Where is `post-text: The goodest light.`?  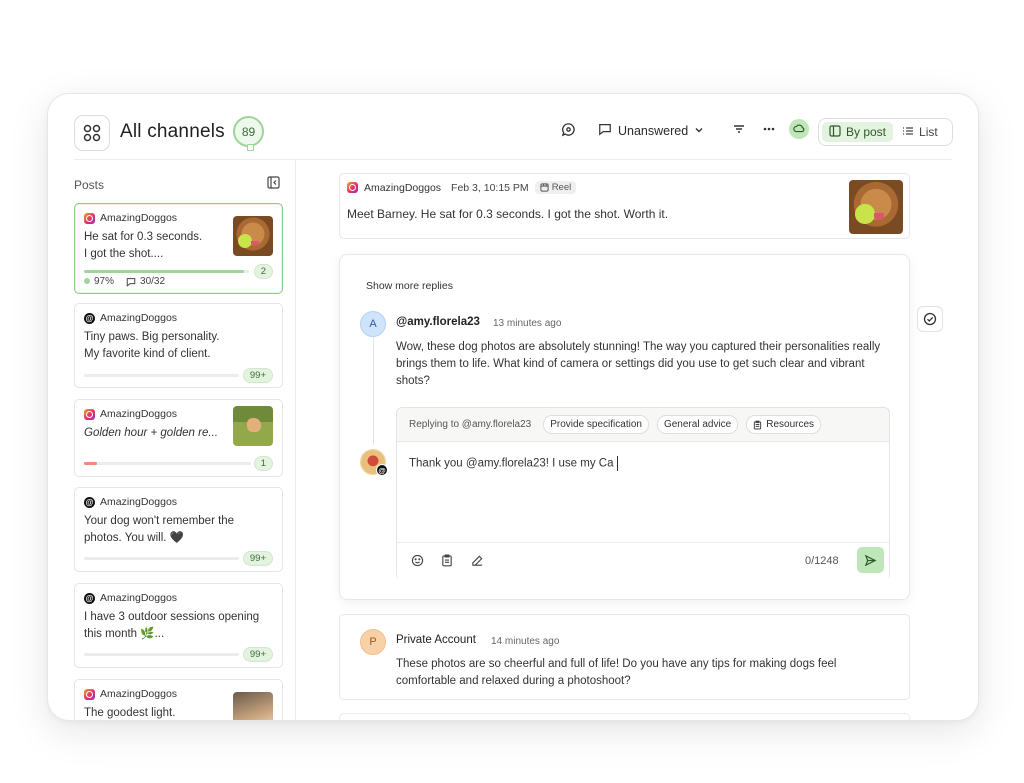
post-text: The goodest light. is located at coordinates (130, 713).